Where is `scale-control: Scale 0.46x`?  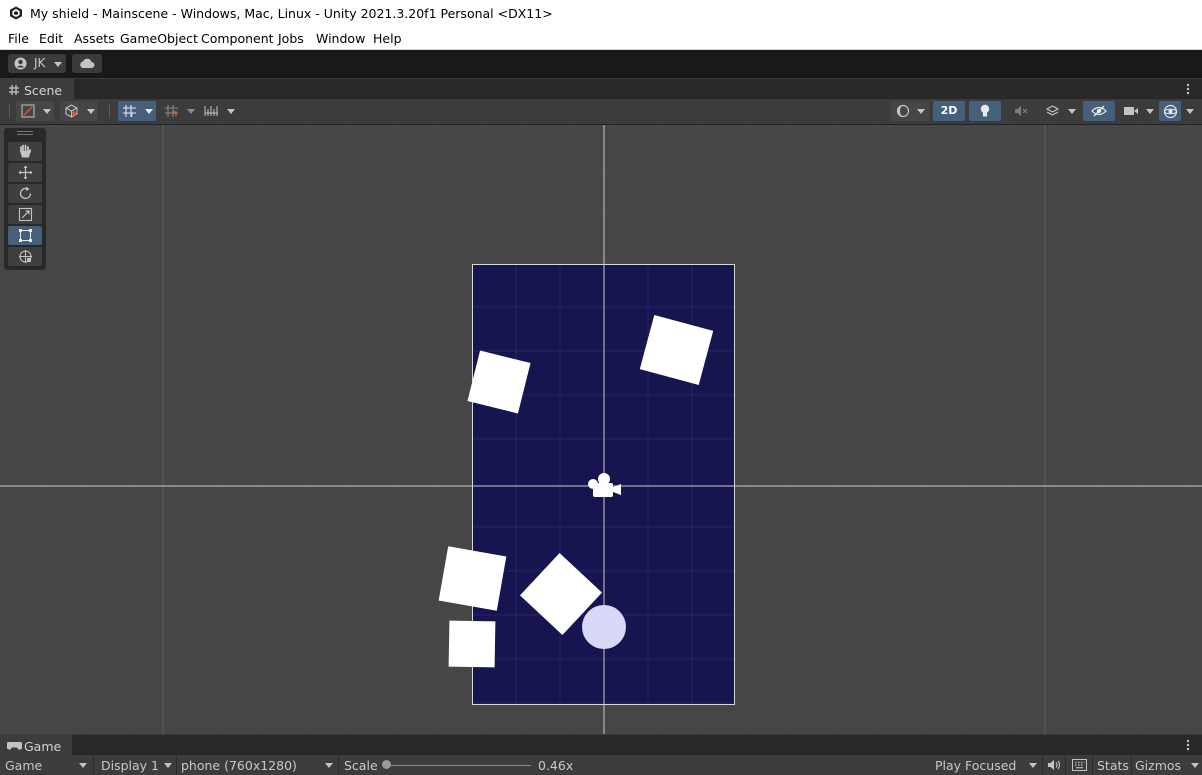 scale-control: Scale 0.46x is located at coordinates (634, 765).